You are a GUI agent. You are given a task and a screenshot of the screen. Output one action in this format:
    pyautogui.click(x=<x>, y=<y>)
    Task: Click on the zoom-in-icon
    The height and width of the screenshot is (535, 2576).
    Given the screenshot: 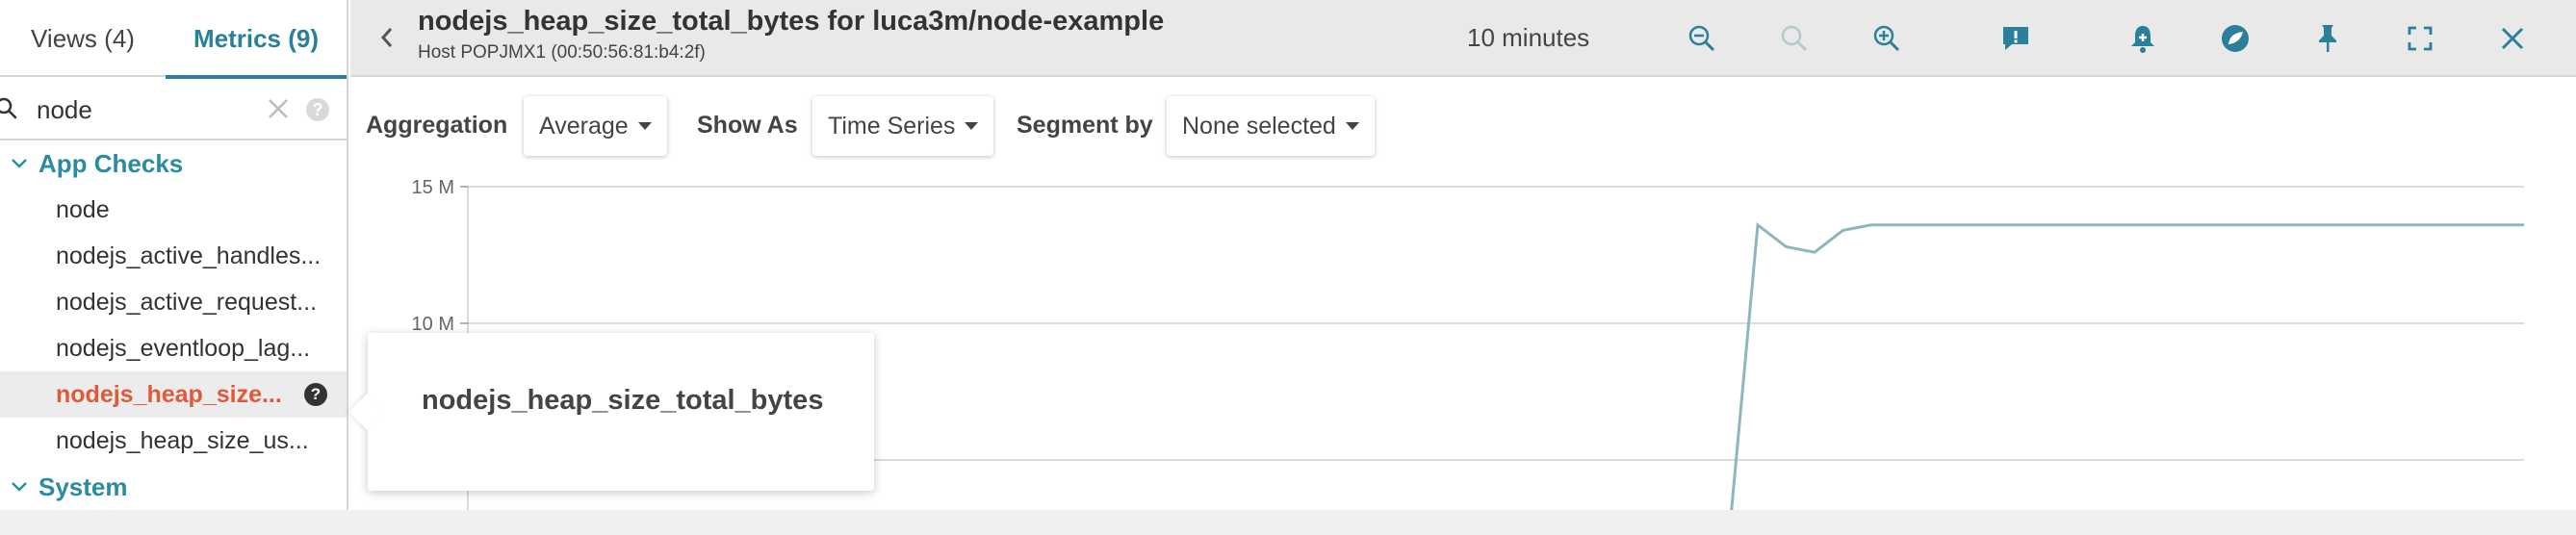 What is the action you would take?
    pyautogui.click(x=1887, y=38)
    